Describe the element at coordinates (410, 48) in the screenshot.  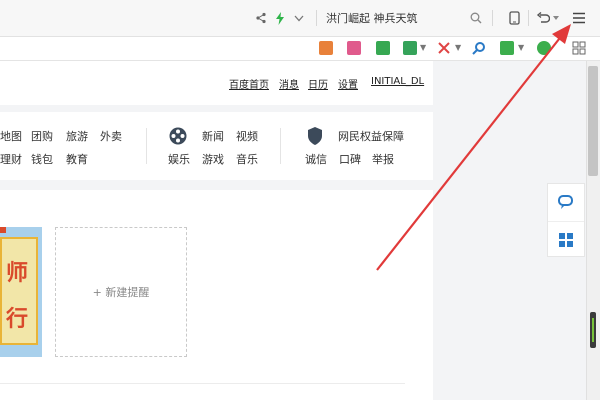
I see `add-icon` at that location.